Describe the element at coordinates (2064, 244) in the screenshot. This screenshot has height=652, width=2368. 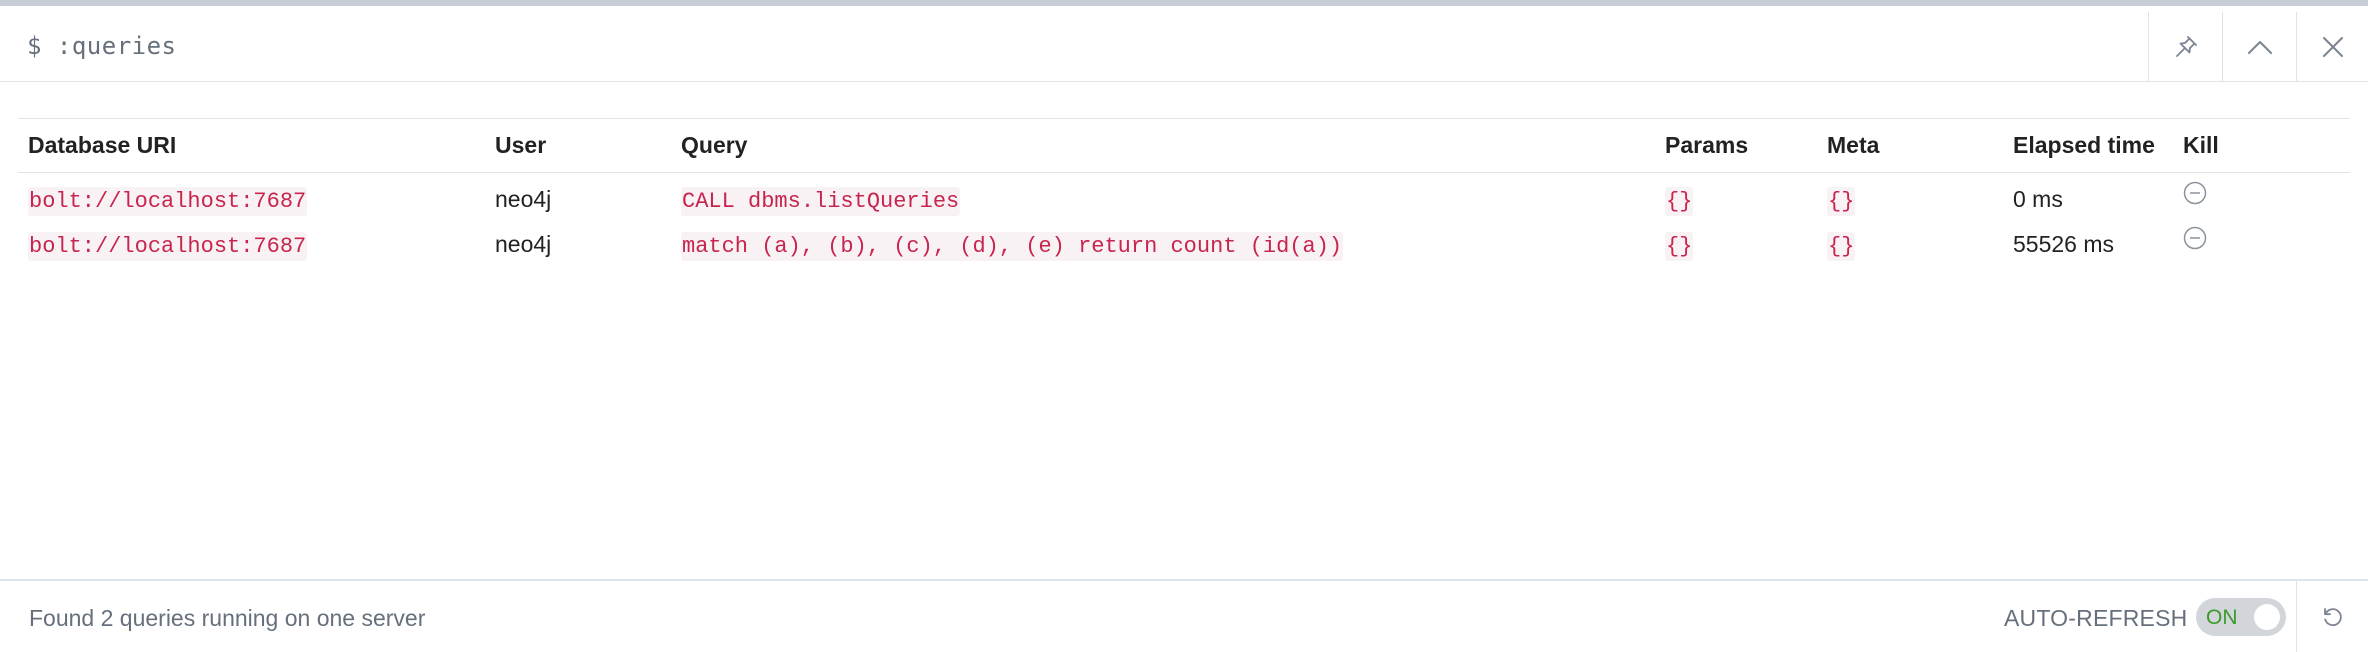
I see `elapsed-time: 55526 ms` at that location.